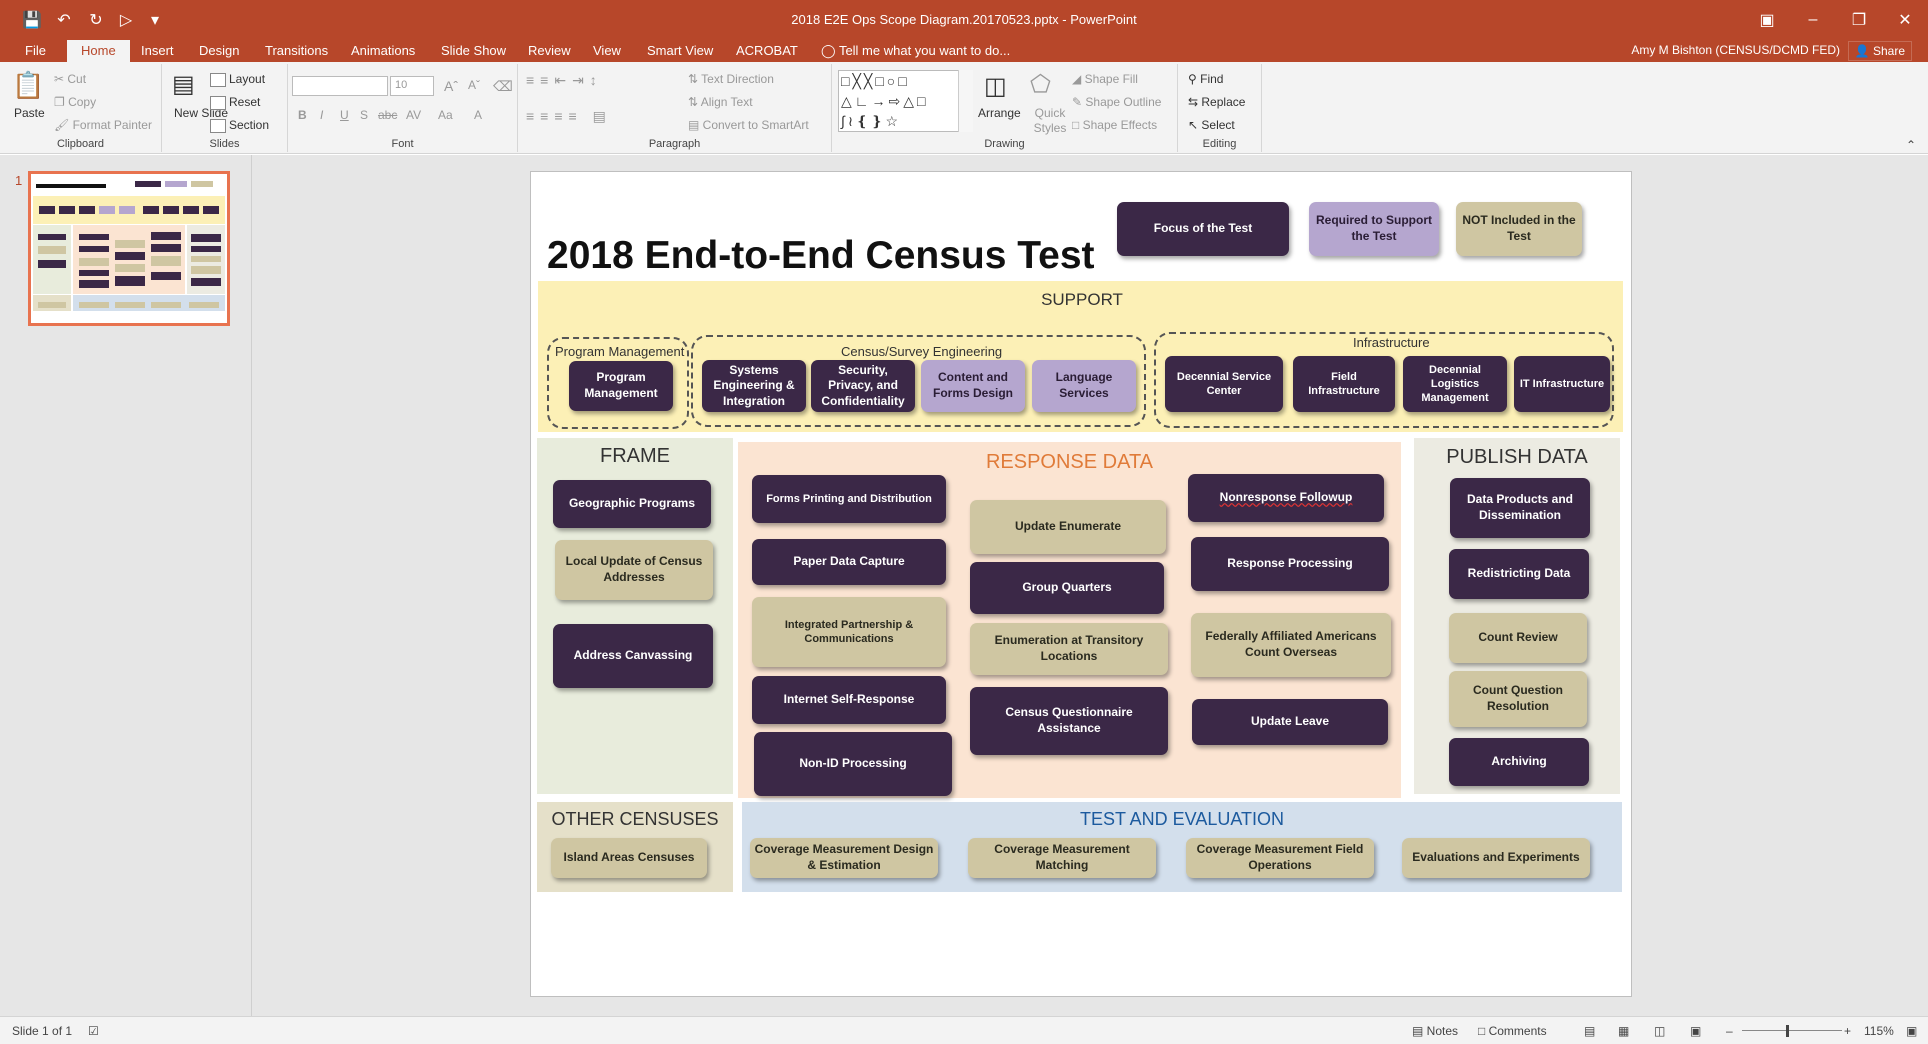  Describe the element at coordinates (863, 386) in the screenshot. I see `support-security-privacy: Security, Privacy, and Confidentiality` at that location.